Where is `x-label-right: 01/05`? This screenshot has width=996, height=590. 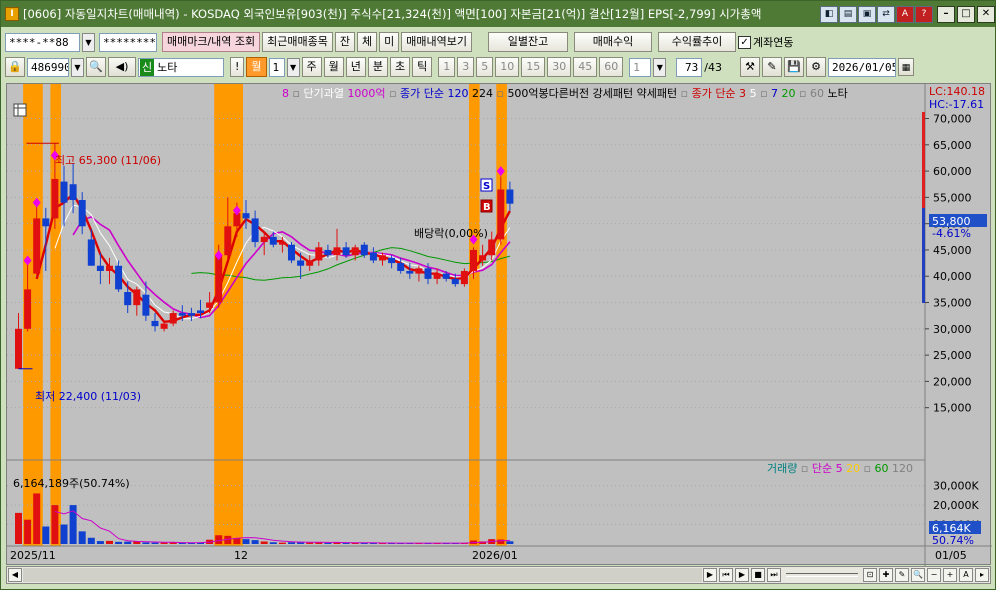 x-label-right: 01/05 is located at coordinates (951, 555).